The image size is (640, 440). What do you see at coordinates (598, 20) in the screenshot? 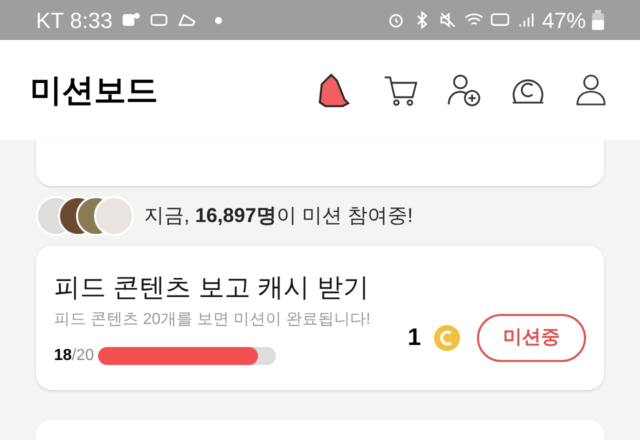
I see `battery-icon` at bounding box center [598, 20].